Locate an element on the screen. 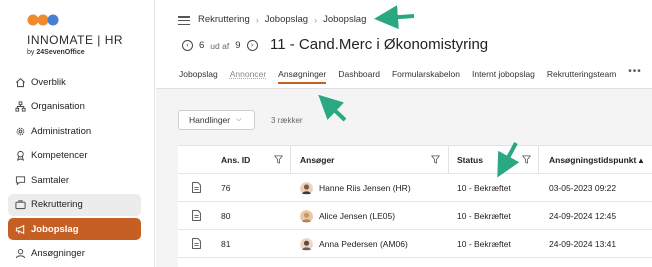 This screenshot has height=267, width=652. pager-current: 6 is located at coordinates (202, 45).